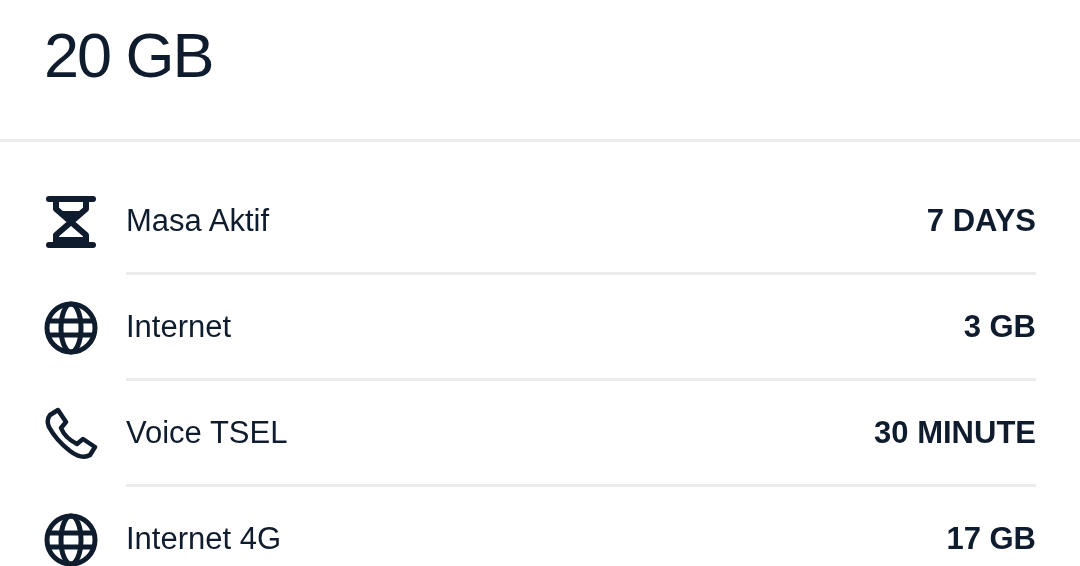 Image resolution: width=1080 pixels, height=566 pixels. Describe the element at coordinates (204, 538) in the screenshot. I see `benefit-name: Internet 4G` at that location.